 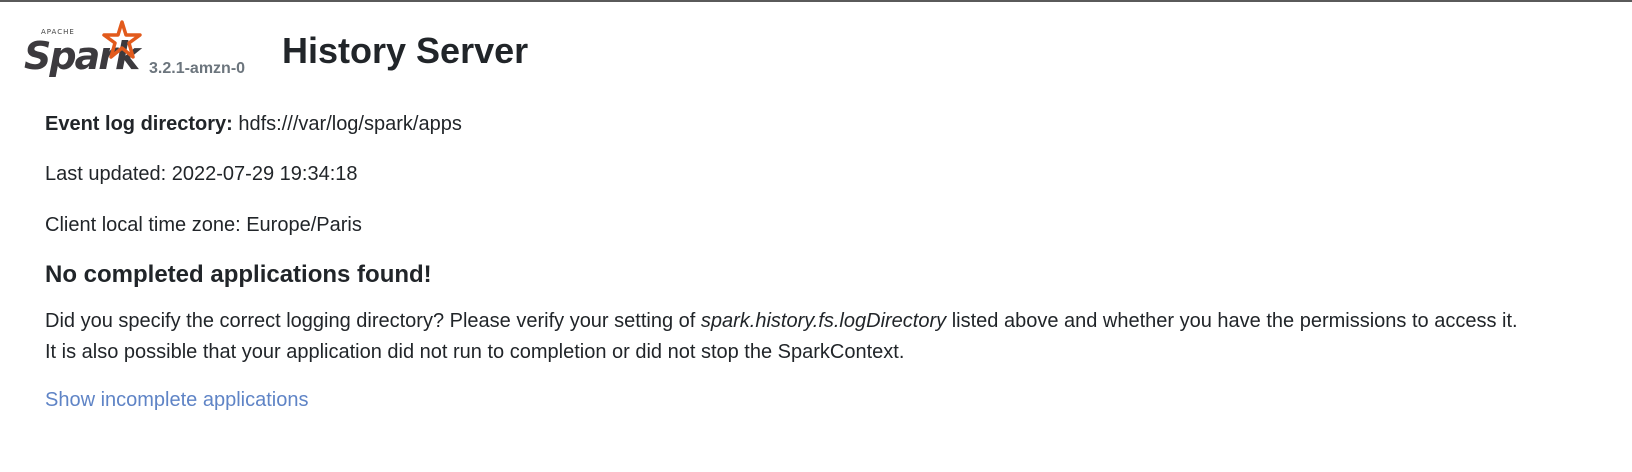 What do you see at coordinates (264, 174) in the screenshot?
I see `last-updated-value: 2022-07-29 19:34:18` at bounding box center [264, 174].